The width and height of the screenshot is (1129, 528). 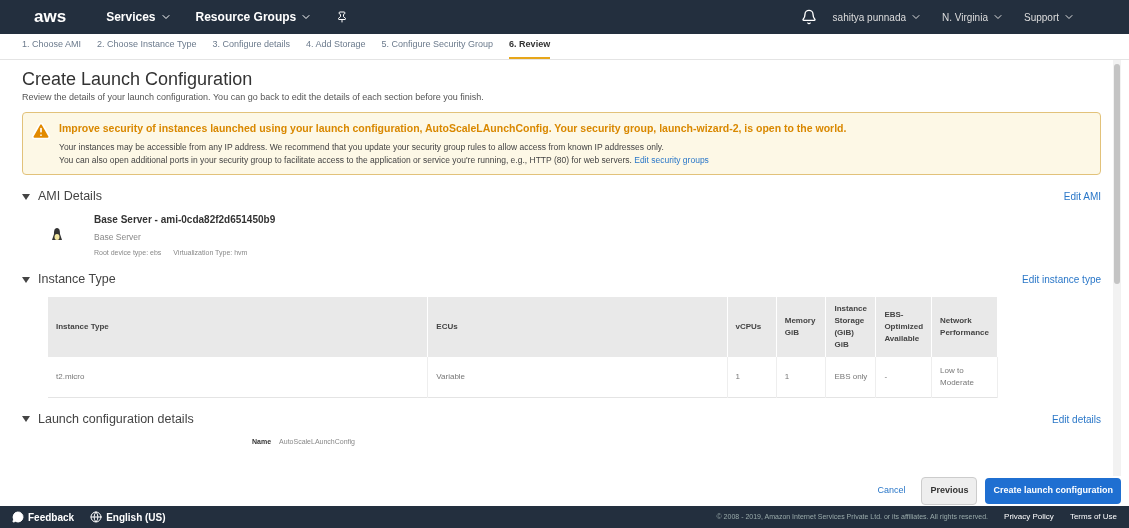 I want to click on table-cell: -, so click(x=903, y=377).